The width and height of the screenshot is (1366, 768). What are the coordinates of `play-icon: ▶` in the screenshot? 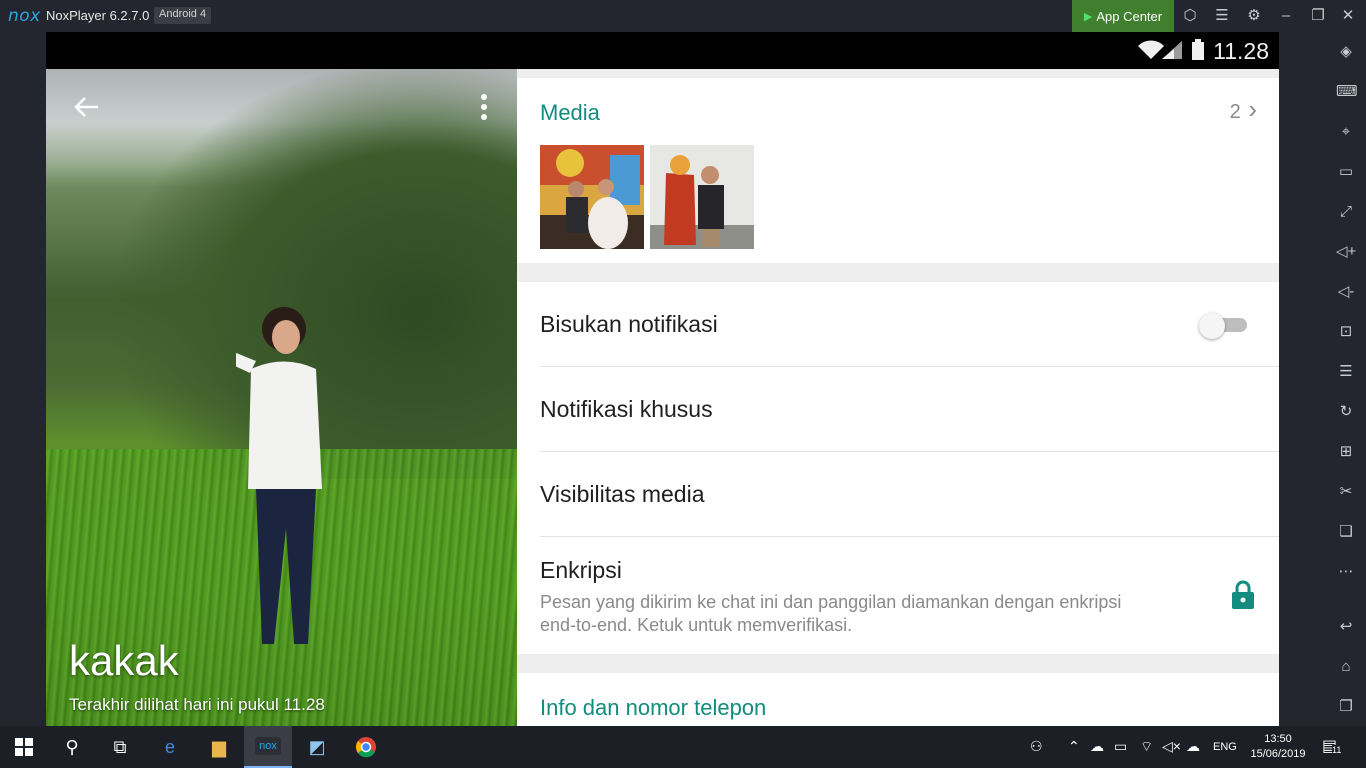 It's located at (1088, 16).